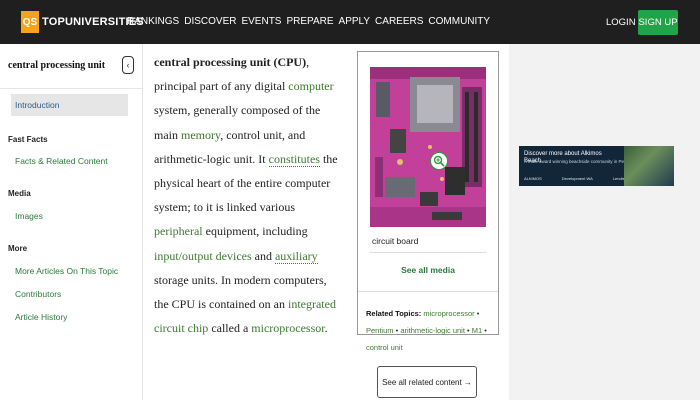 This screenshot has height=400, width=700. Describe the element at coordinates (399, 21) in the screenshot. I see `nav-careers: CAREERS` at that location.